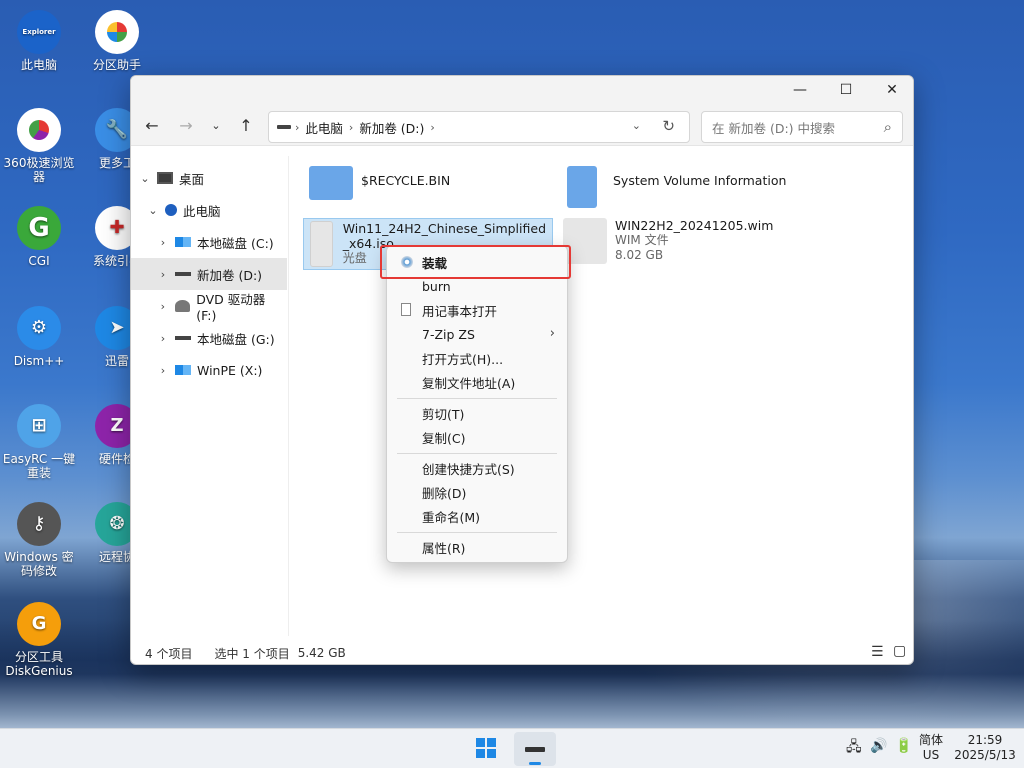 The height and width of the screenshot is (768, 1024). What do you see at coordinates (477, 547) in the screenshot?
I see `menu-item-properties: 属性(R)` at bounding box center [477, 547].